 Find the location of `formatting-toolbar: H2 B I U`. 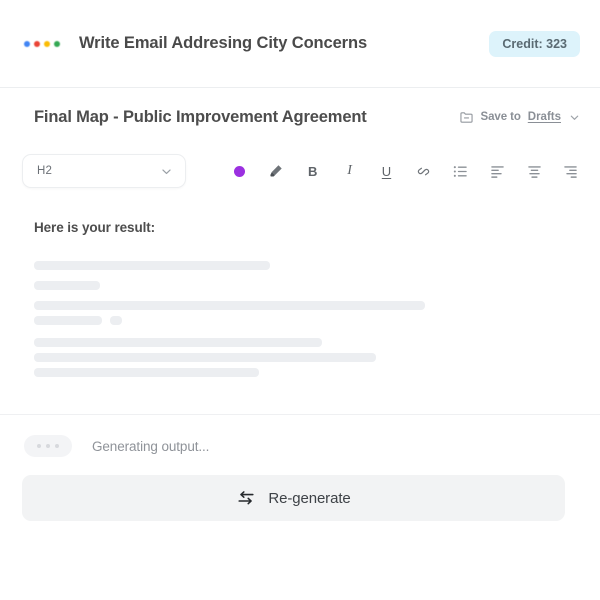

formatting-toolbar: H2 B I U is located at coordinates (300, 171).